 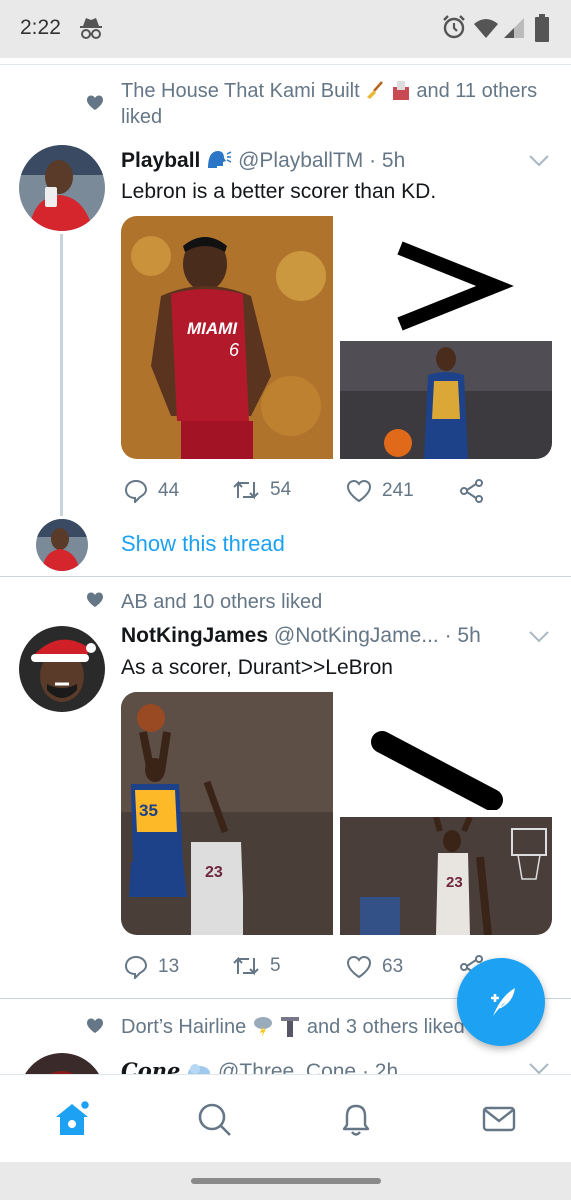 I want to click on system-navigation-bar, so click(x=285, y=1181).